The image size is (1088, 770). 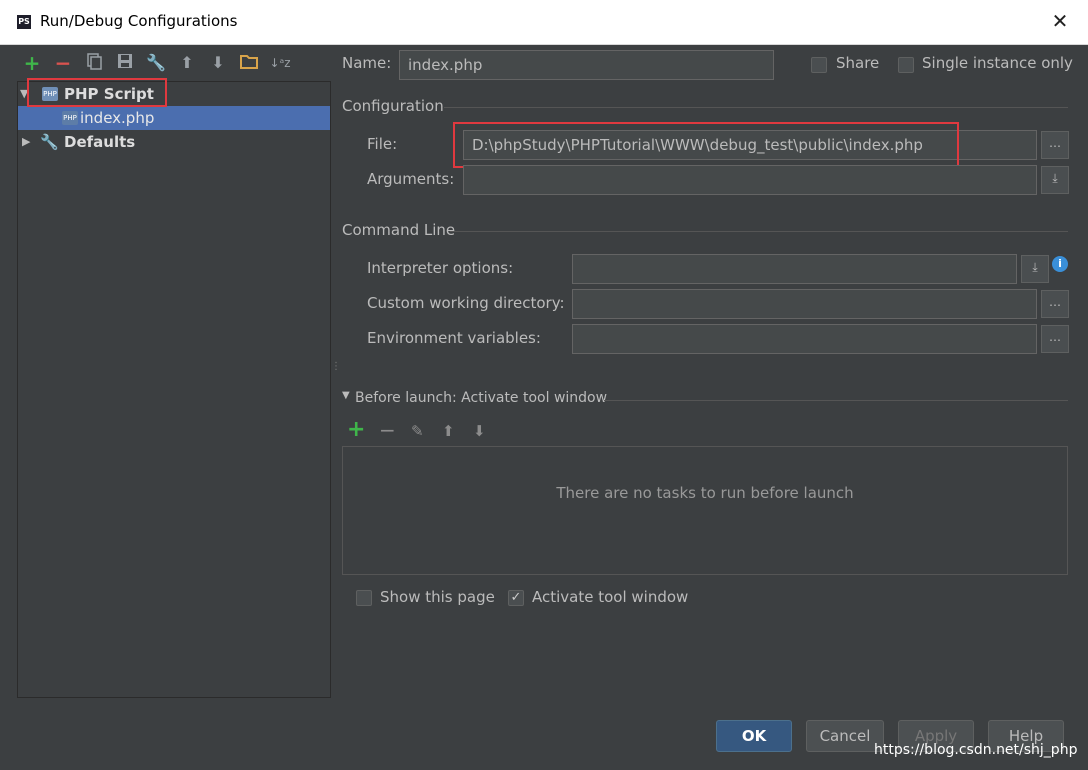 I want to click on folder-icon, so click(x=249, y=63).